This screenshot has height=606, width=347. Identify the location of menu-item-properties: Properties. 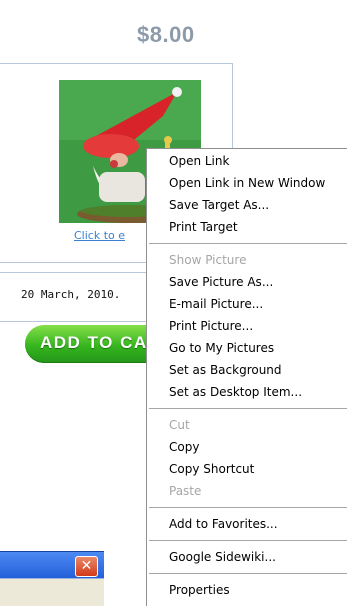
(245, 590).